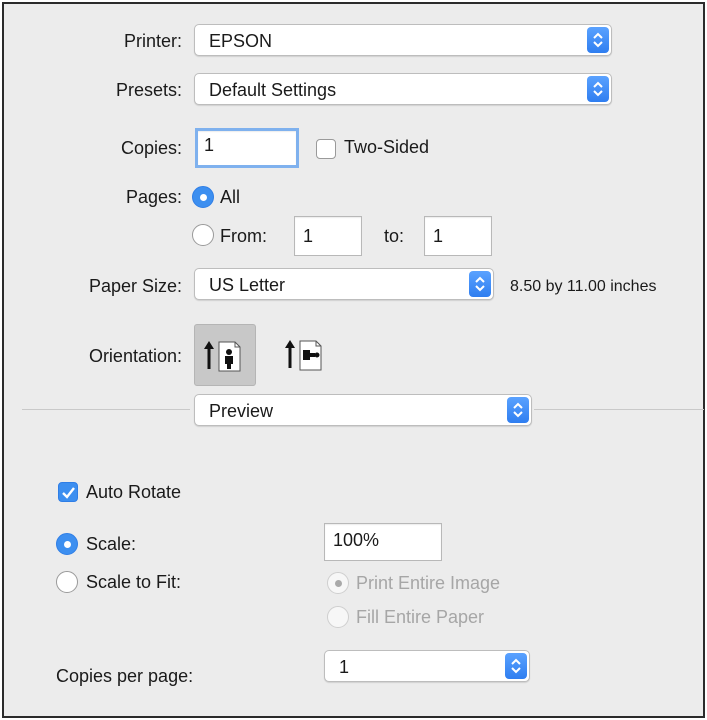  Describe the element at coordinates (152, 41) in the screenshot. I see `printer-label: Printer:` at that location.